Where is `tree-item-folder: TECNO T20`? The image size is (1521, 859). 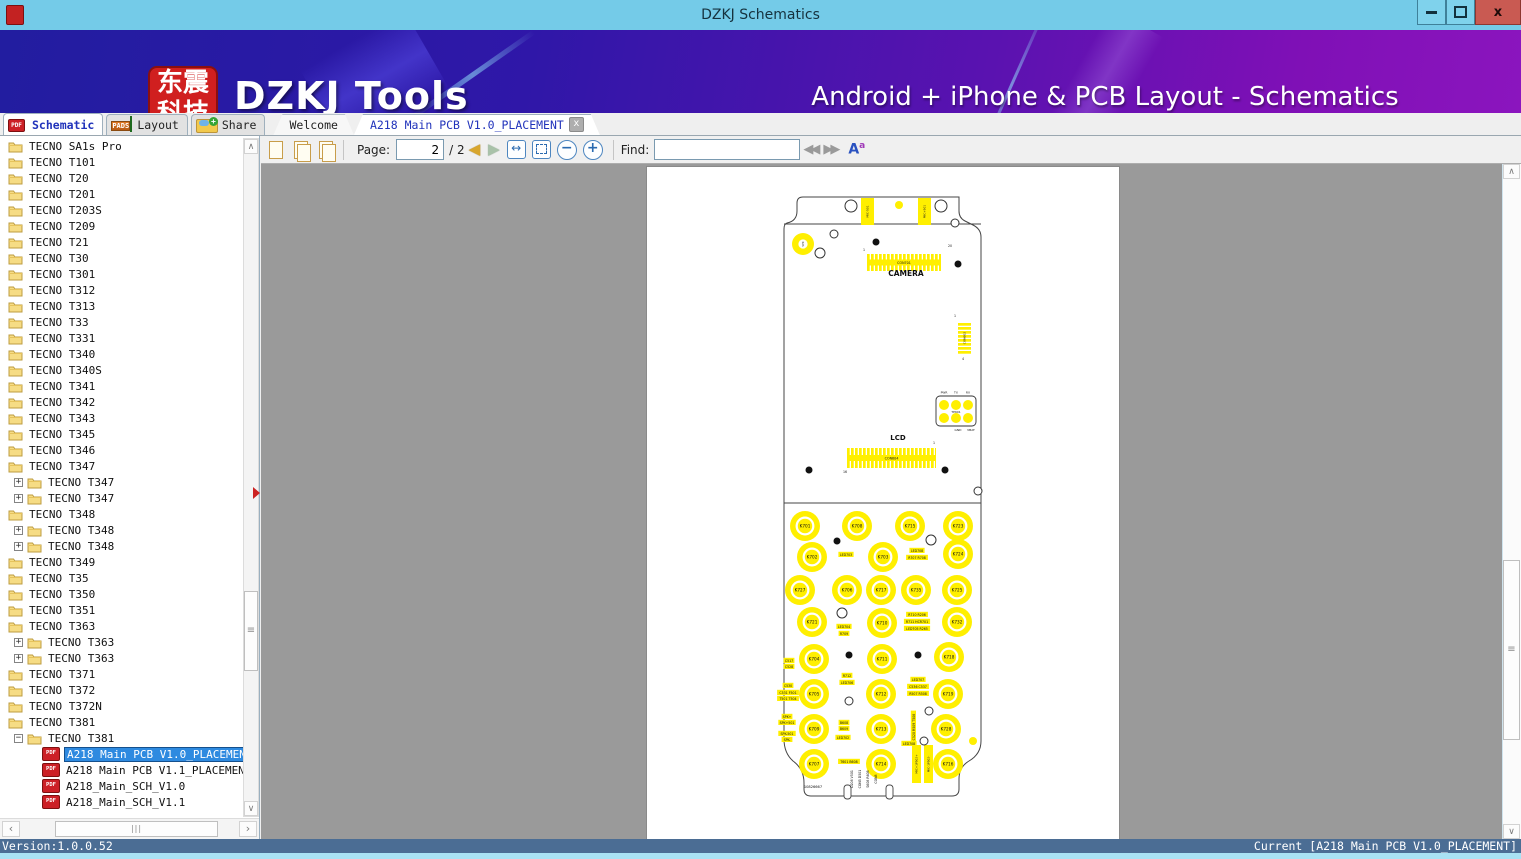
tree-item-folder: TECNO T20 is located at coordinates (121, 178).